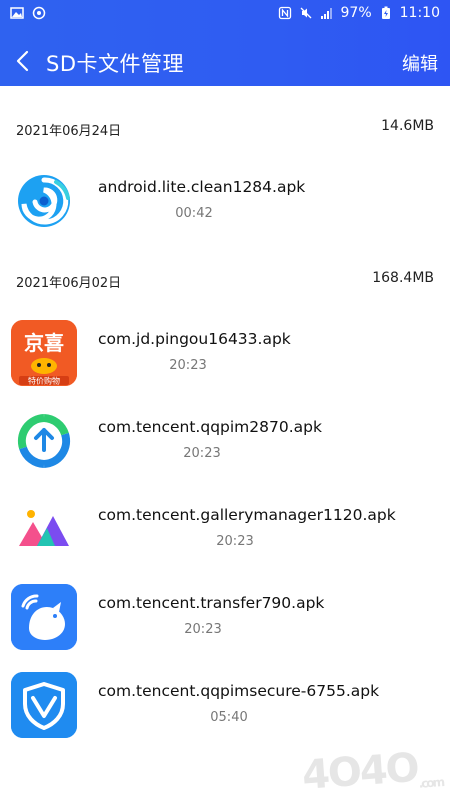 The image size is (450, 800). Describe the element at coordinates (284, 13) in the screenshot. I see `nfc-icon` at that location.